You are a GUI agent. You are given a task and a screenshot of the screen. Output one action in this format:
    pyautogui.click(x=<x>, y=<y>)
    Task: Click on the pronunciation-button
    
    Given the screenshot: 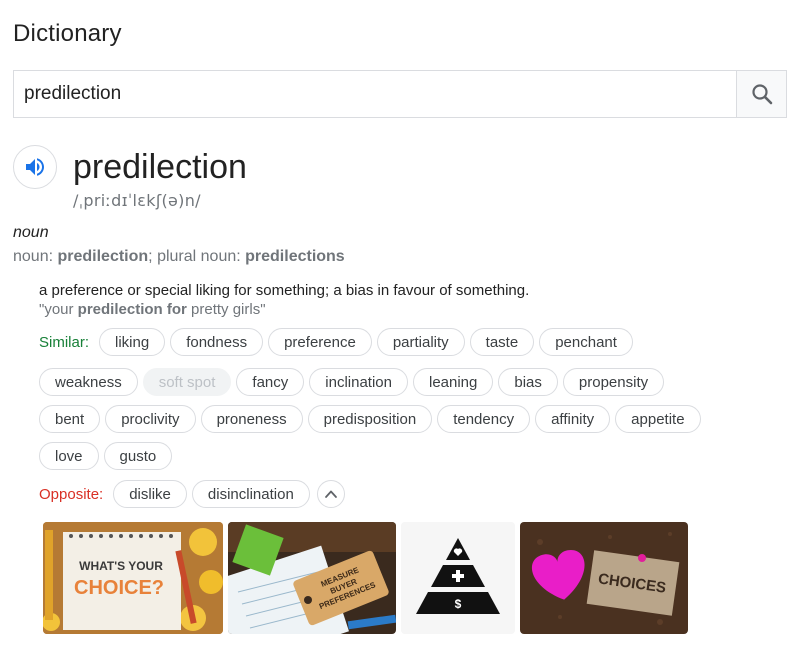 What is the action you would take?
    pyautogui.click(x=35, y=167)
    